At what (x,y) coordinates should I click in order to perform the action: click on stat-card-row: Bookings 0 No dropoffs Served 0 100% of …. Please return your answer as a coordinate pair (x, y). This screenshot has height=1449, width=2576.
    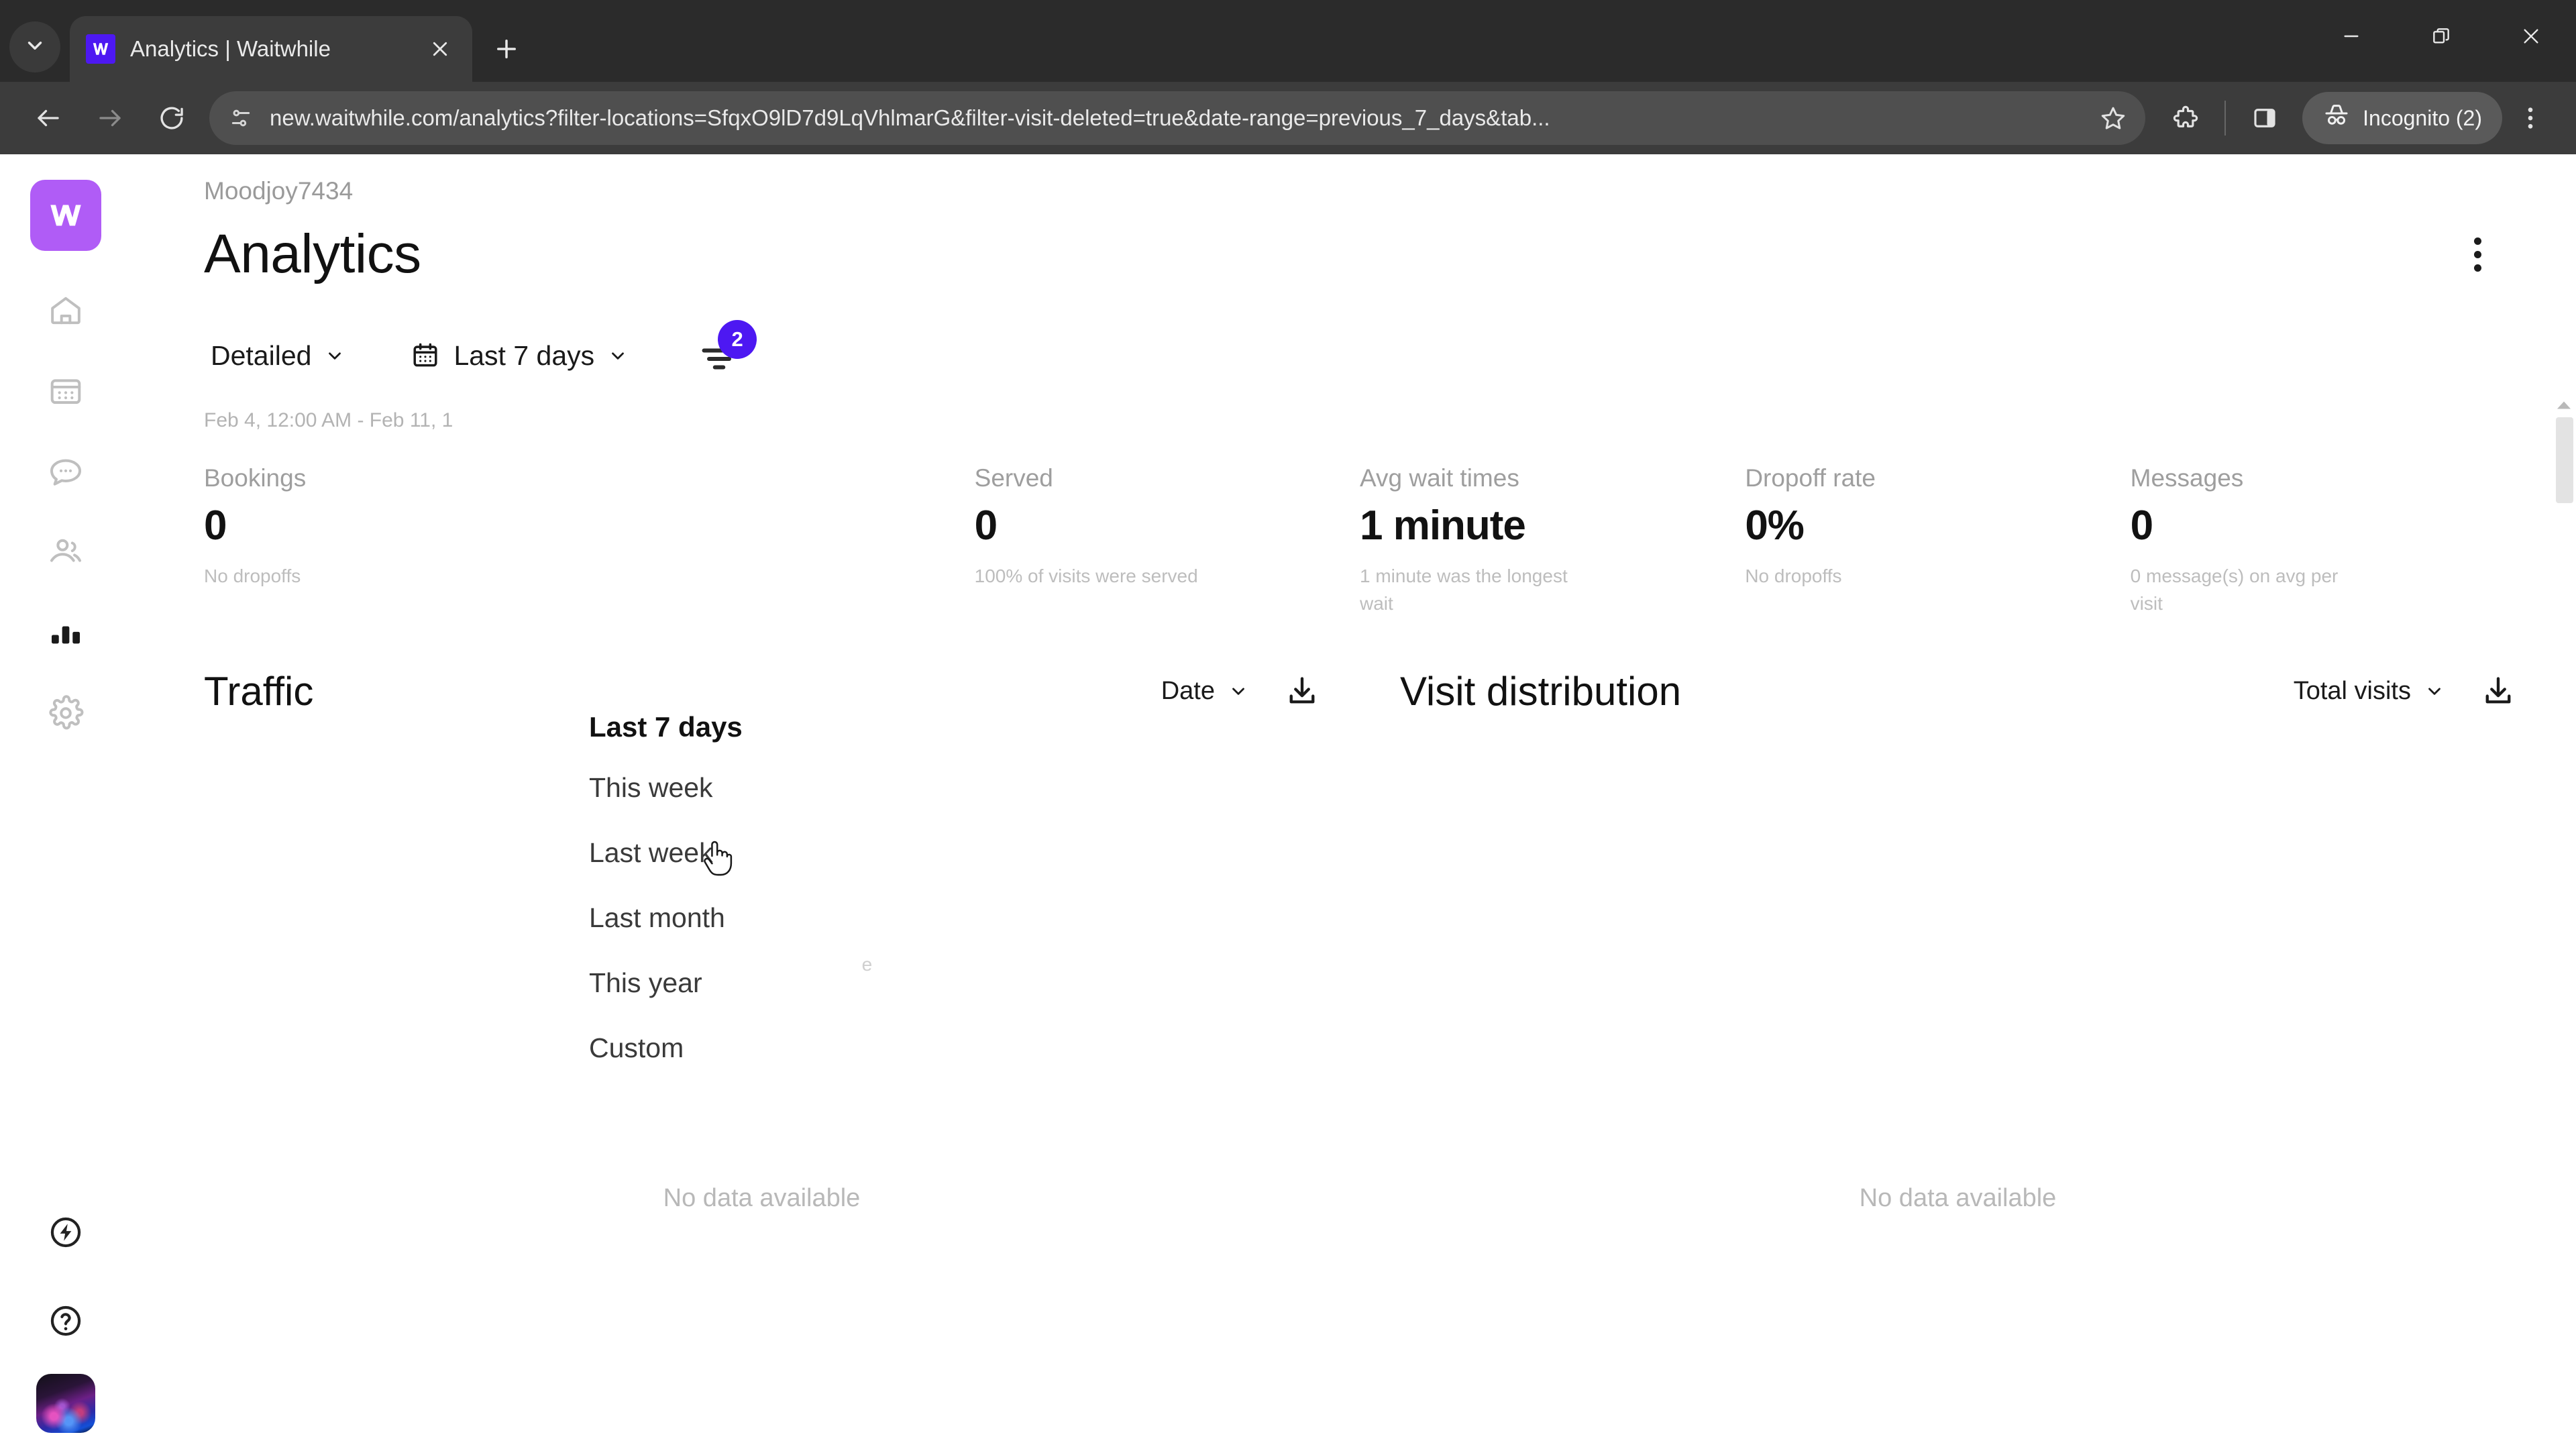
    Looking at the image, I should click on (1390, 540).